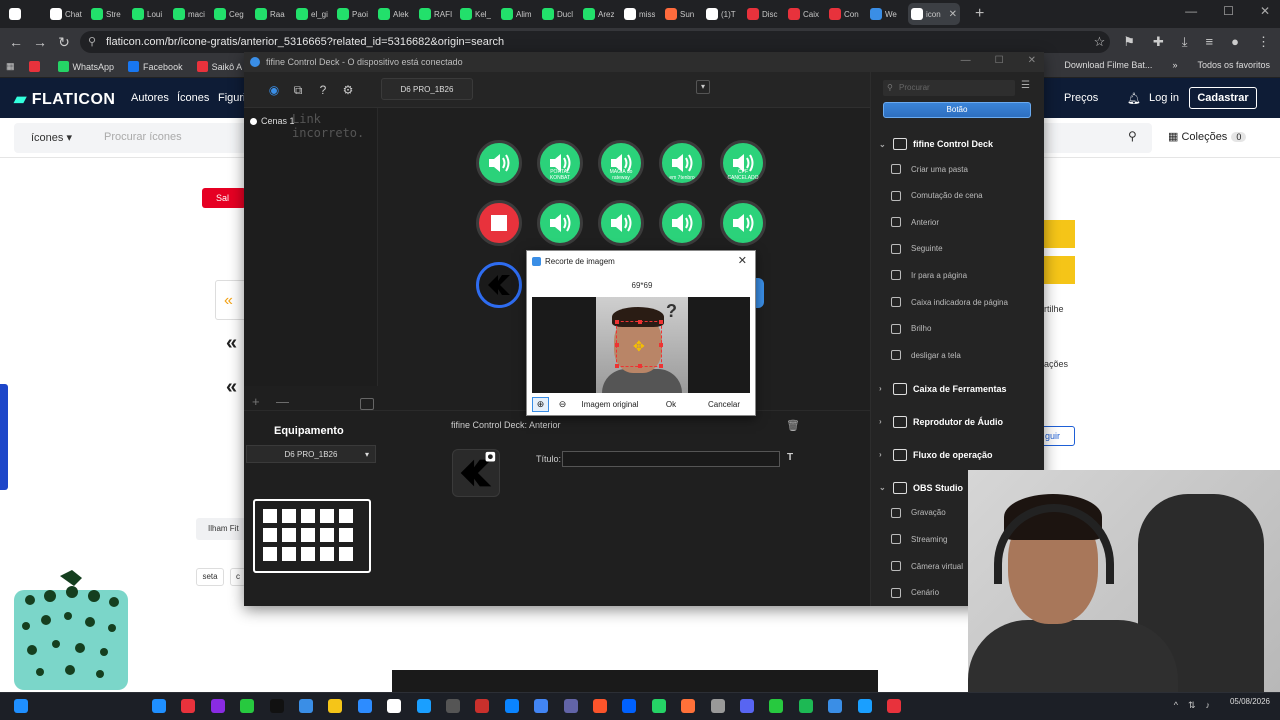 The image size is (1280, 720). What do you see at coordinates (671, 404) in the screenshot?
I see `ok-button: Ok` at bounding box center [671, 404].